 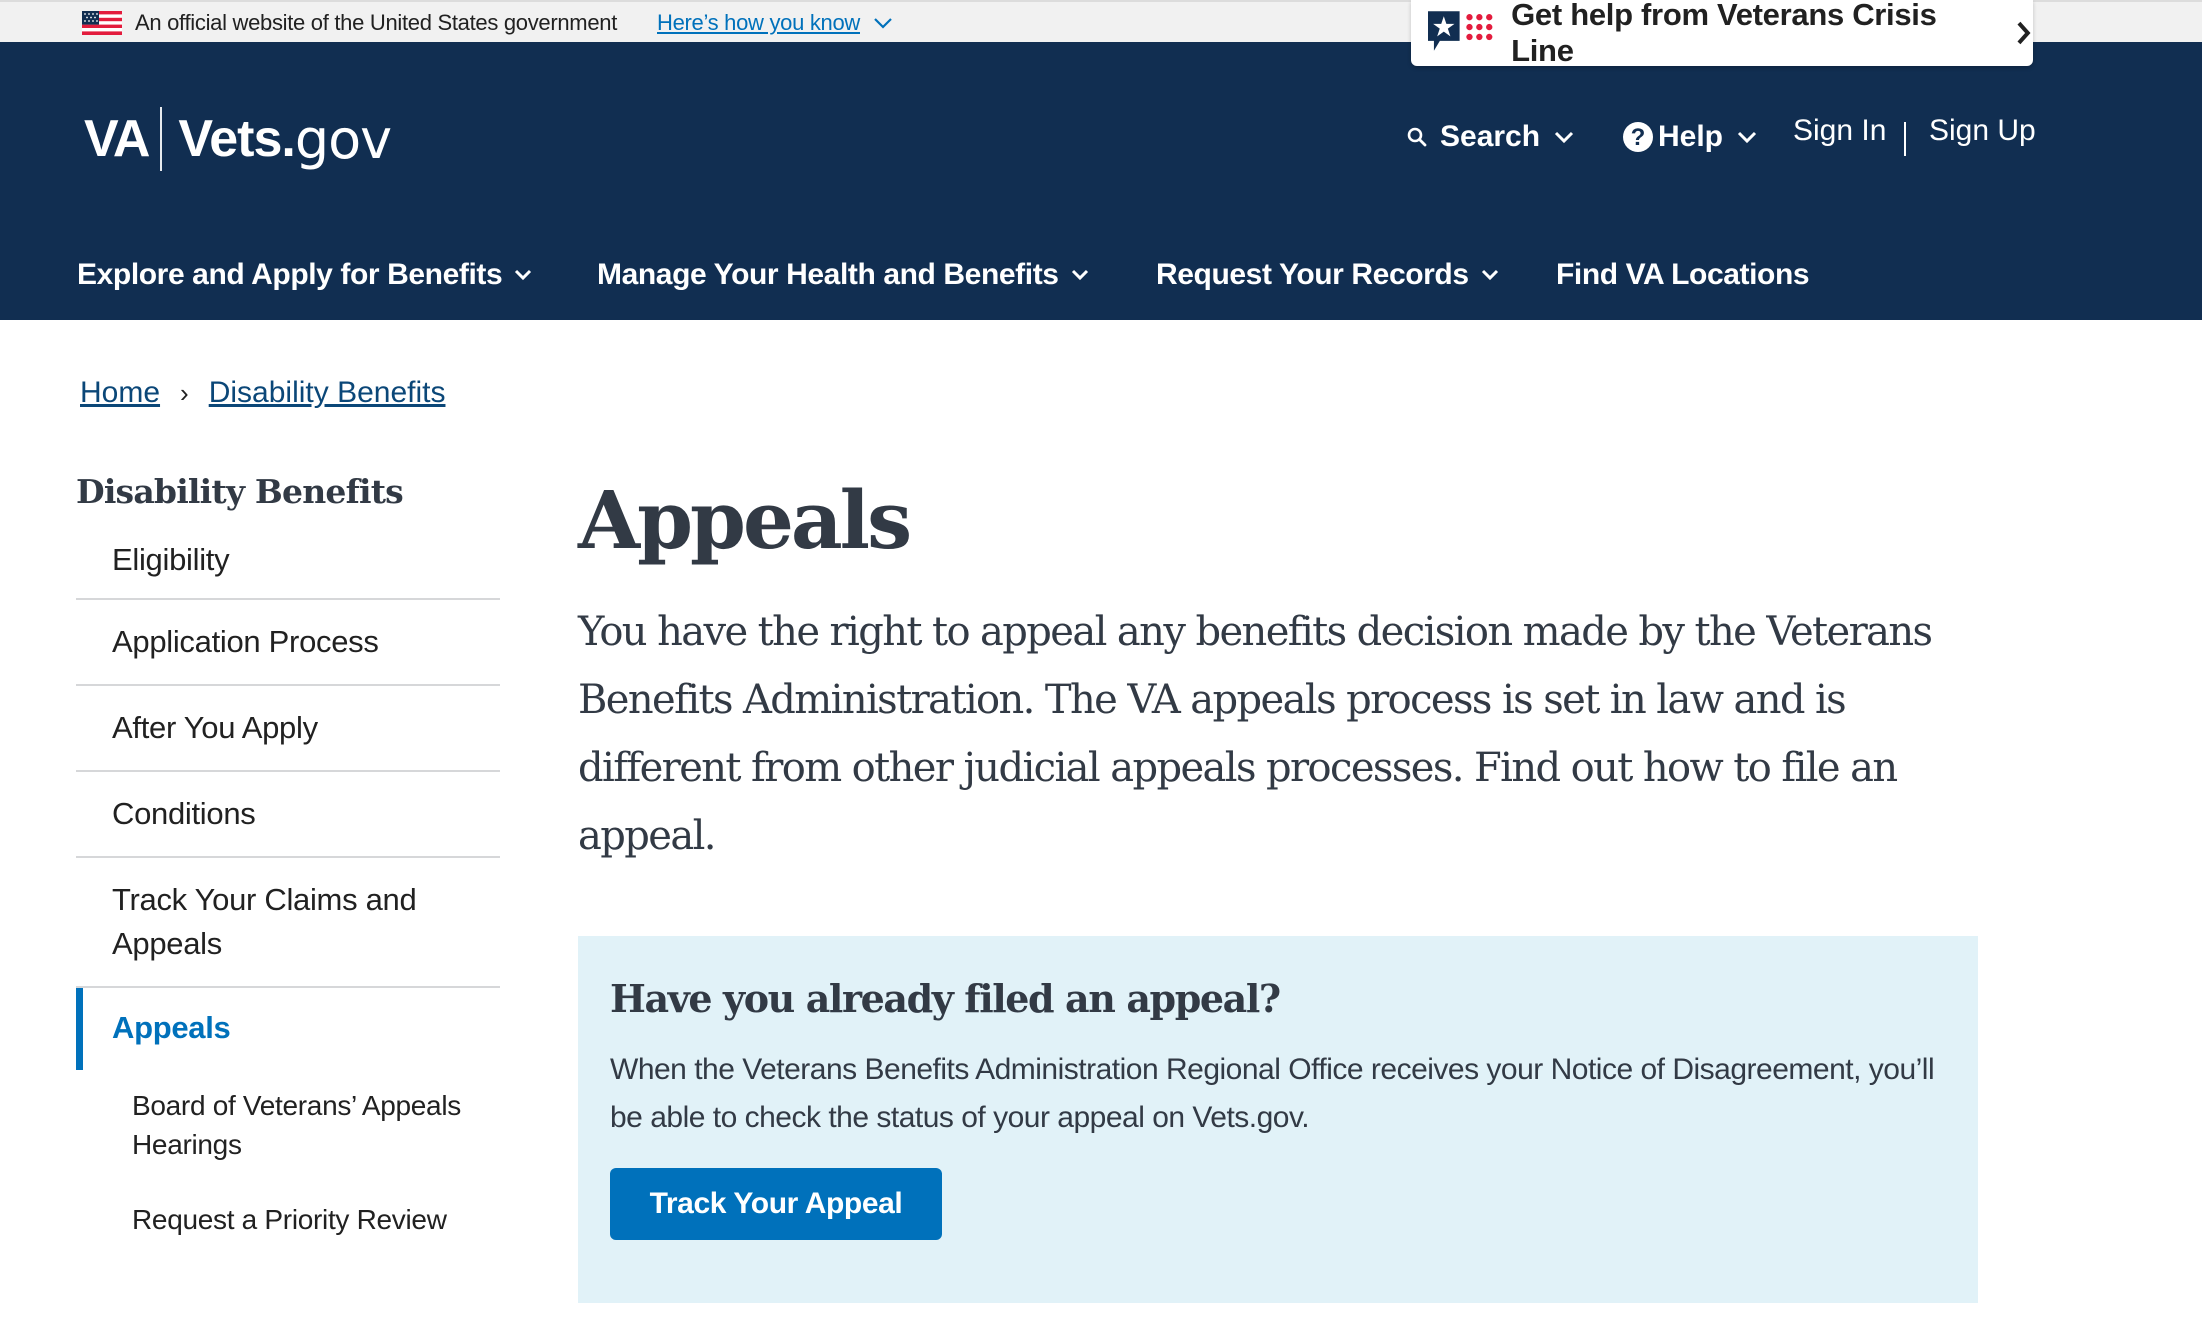 I want to click on sign-up-link: Sign Up, so click(x=1982, y=131).